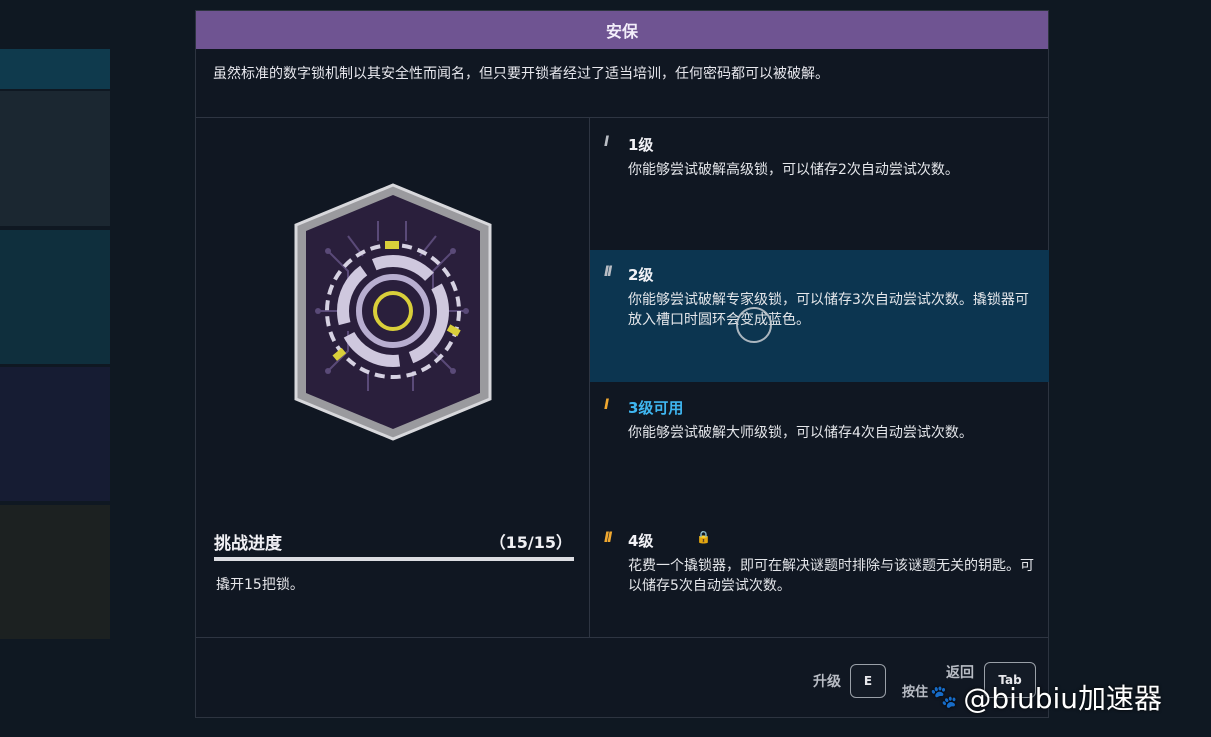  I want to click on watermark: 🐾 @biubiu加速器, so click(1046, 697).